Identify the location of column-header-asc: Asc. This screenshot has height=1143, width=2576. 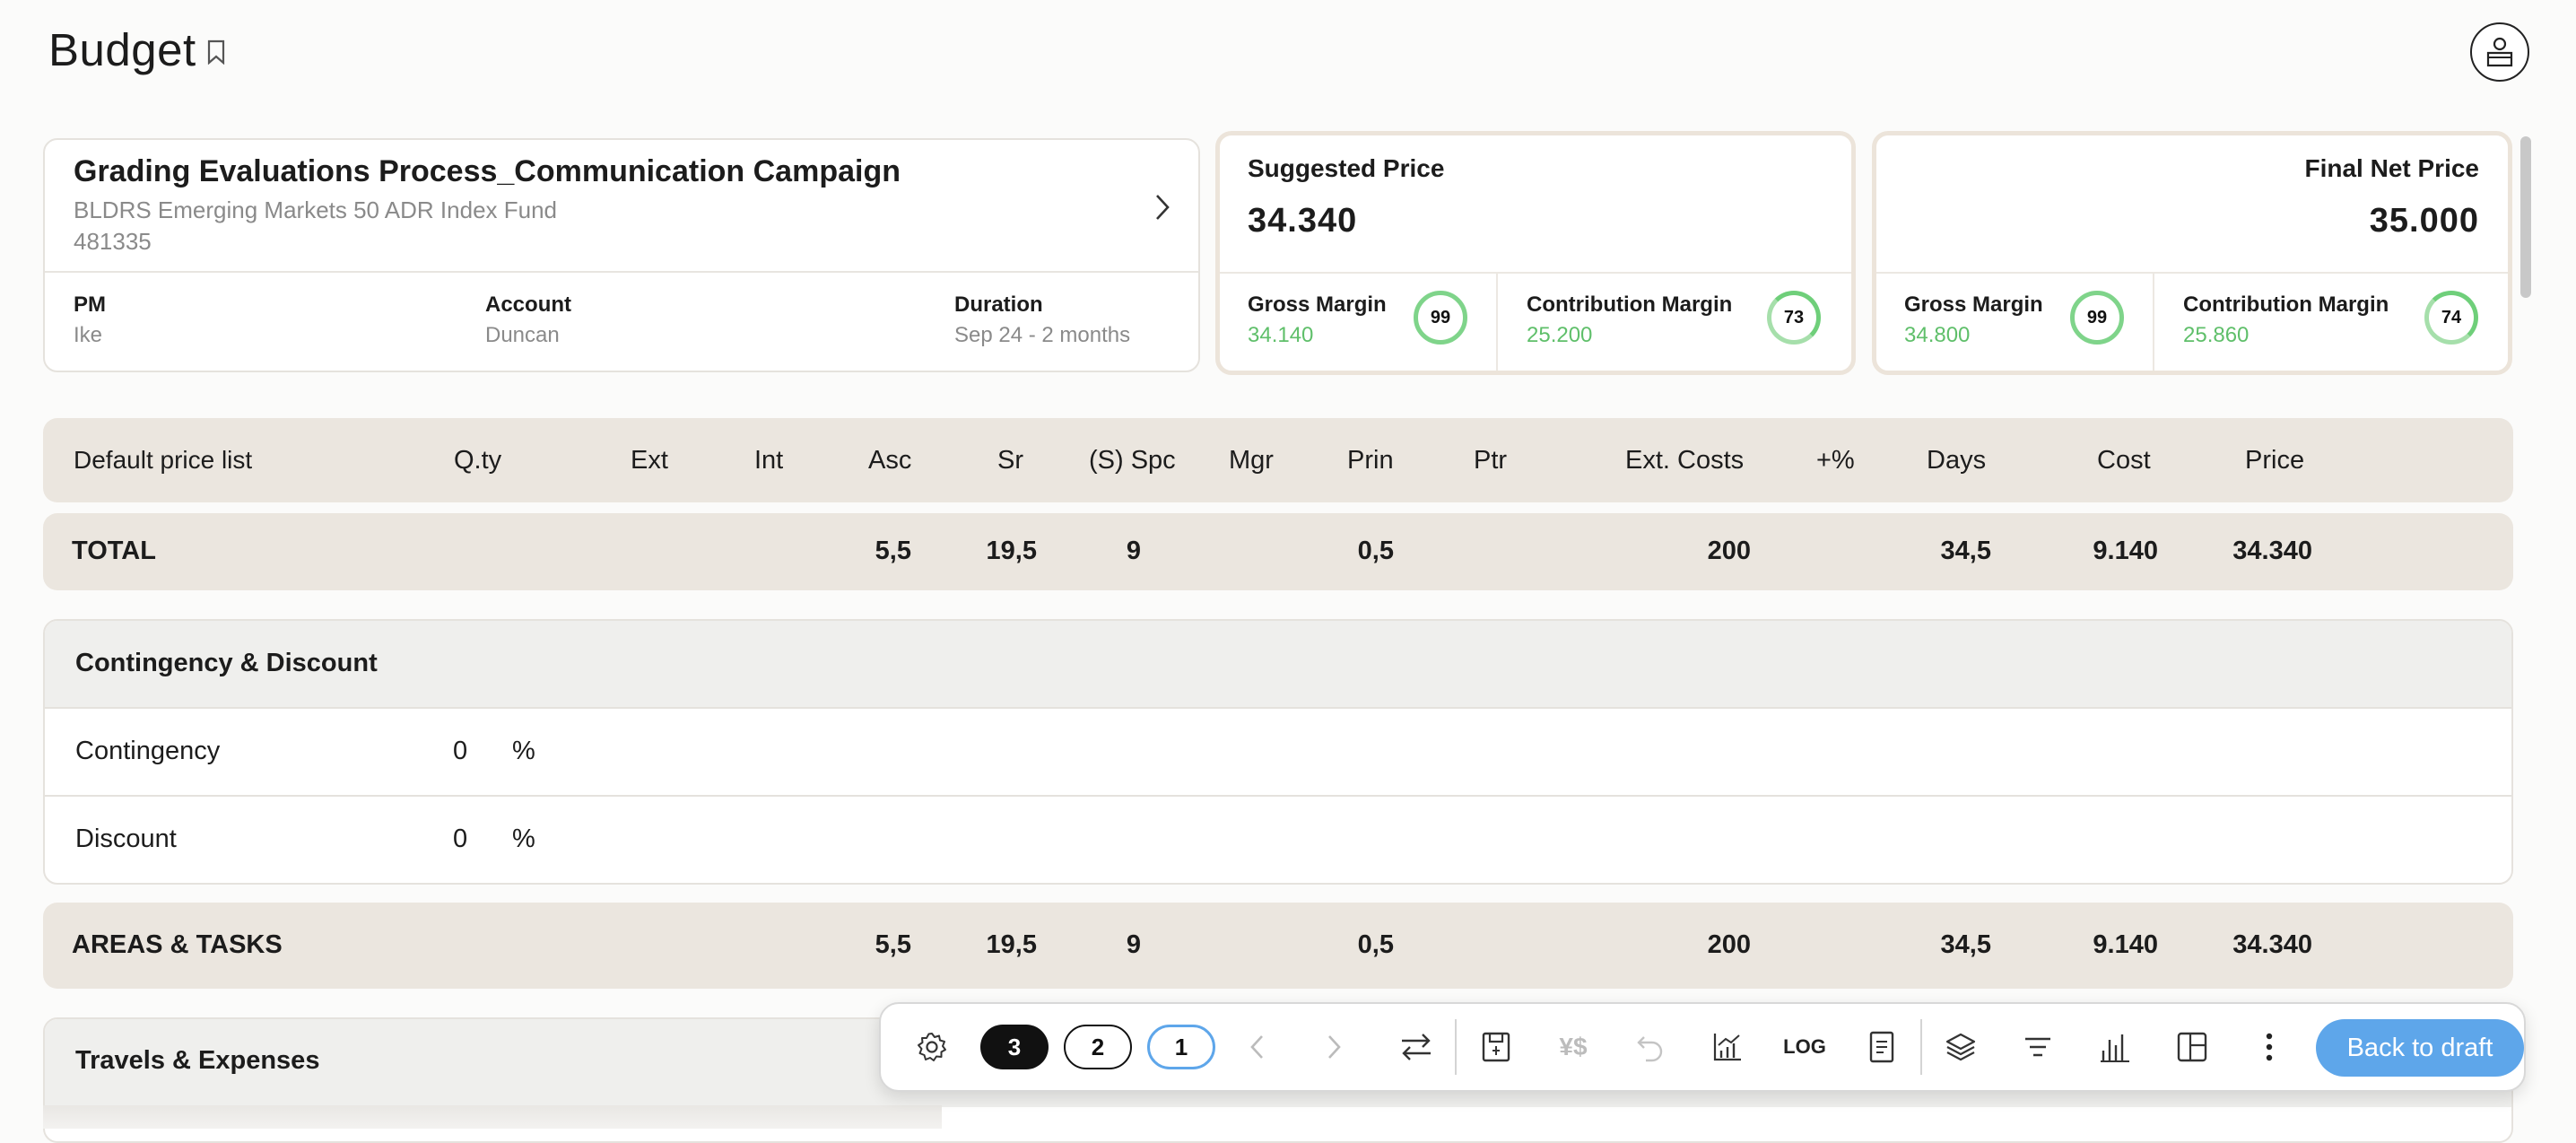
(890, 460).